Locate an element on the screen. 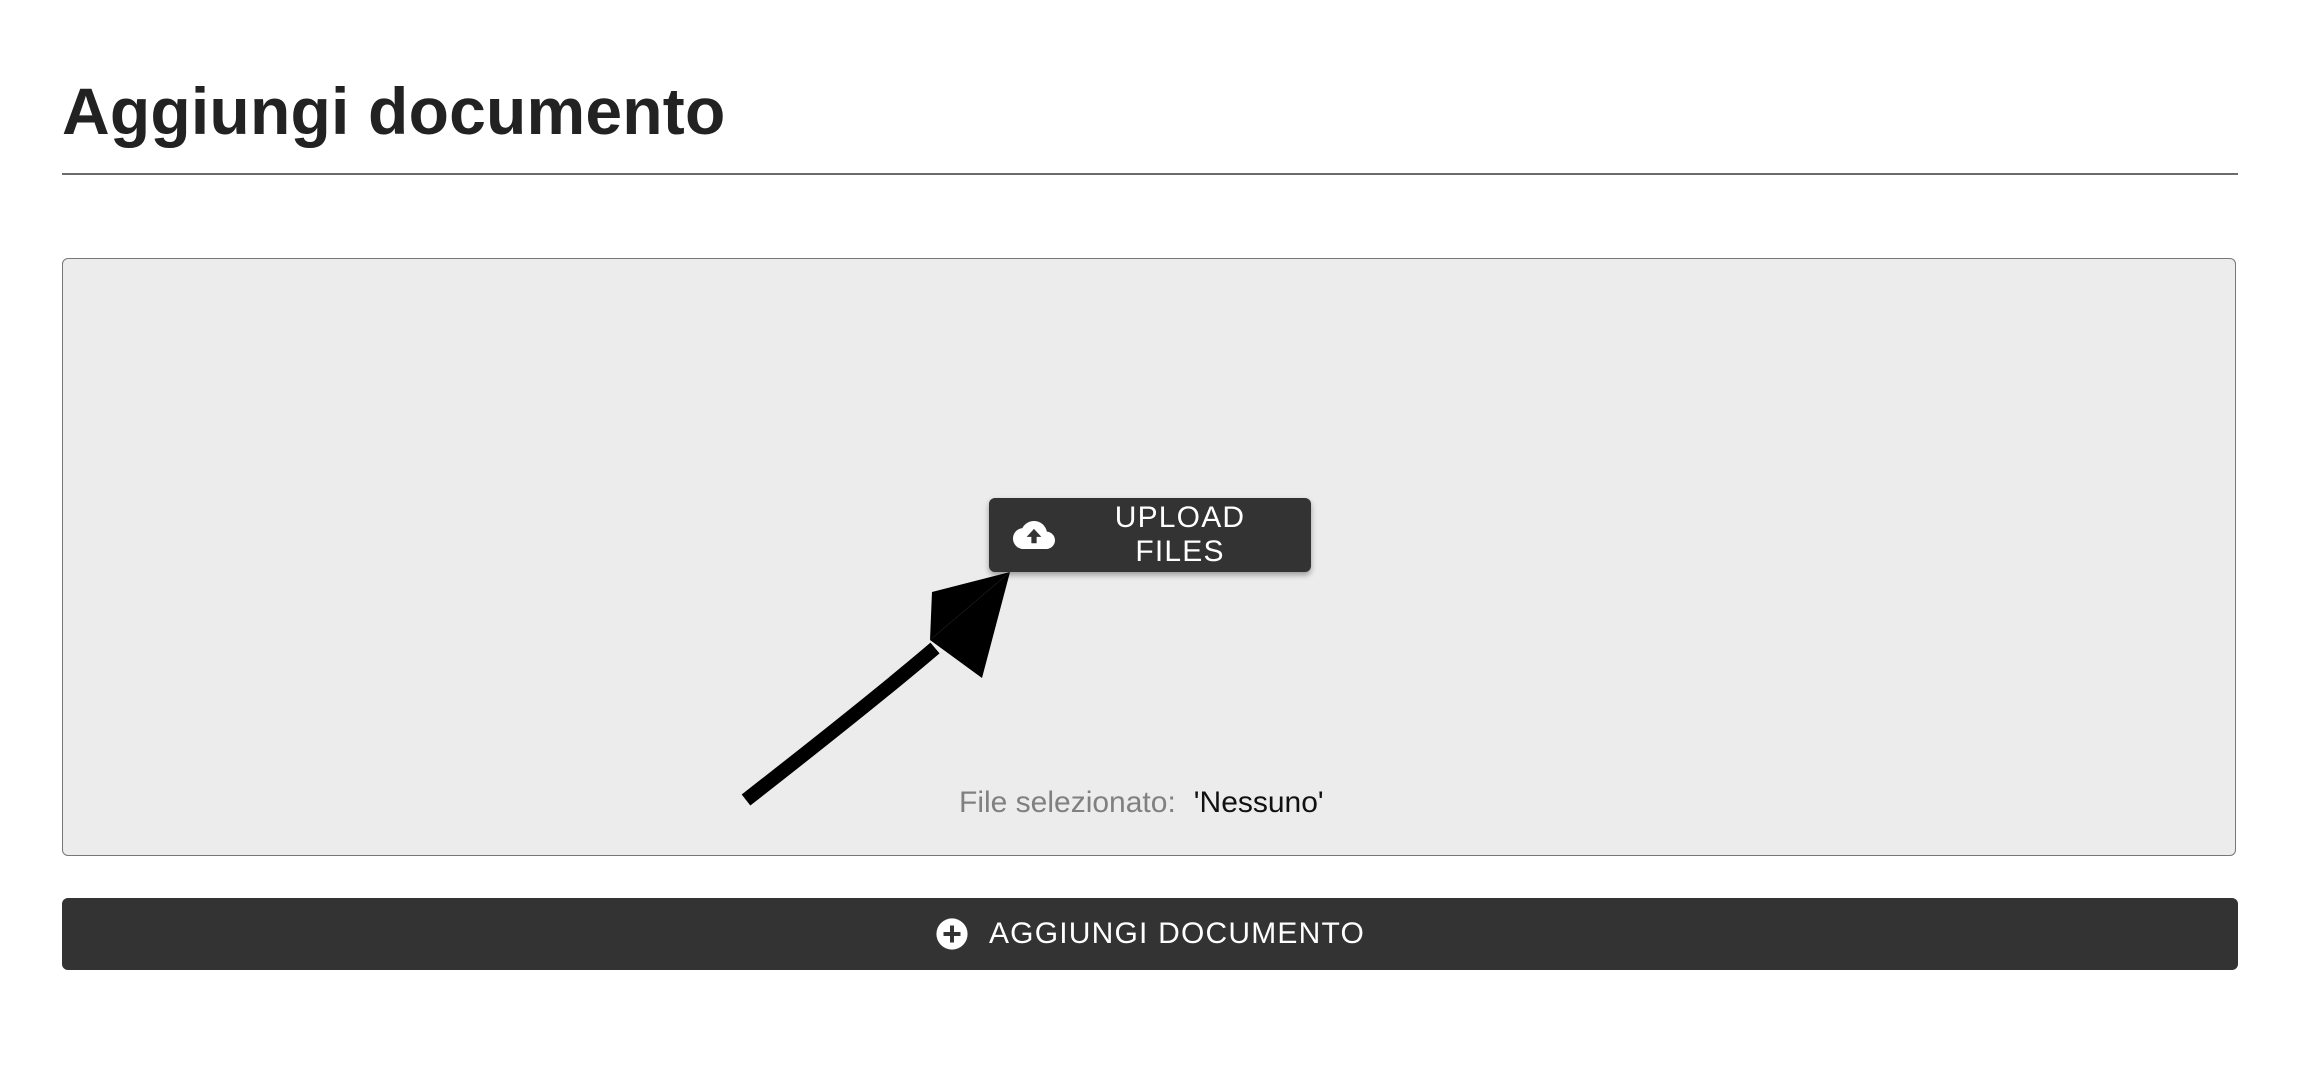 The image size is (2298, 1066). page-title: Aggiungi documento is located at coordinates (394, 111).